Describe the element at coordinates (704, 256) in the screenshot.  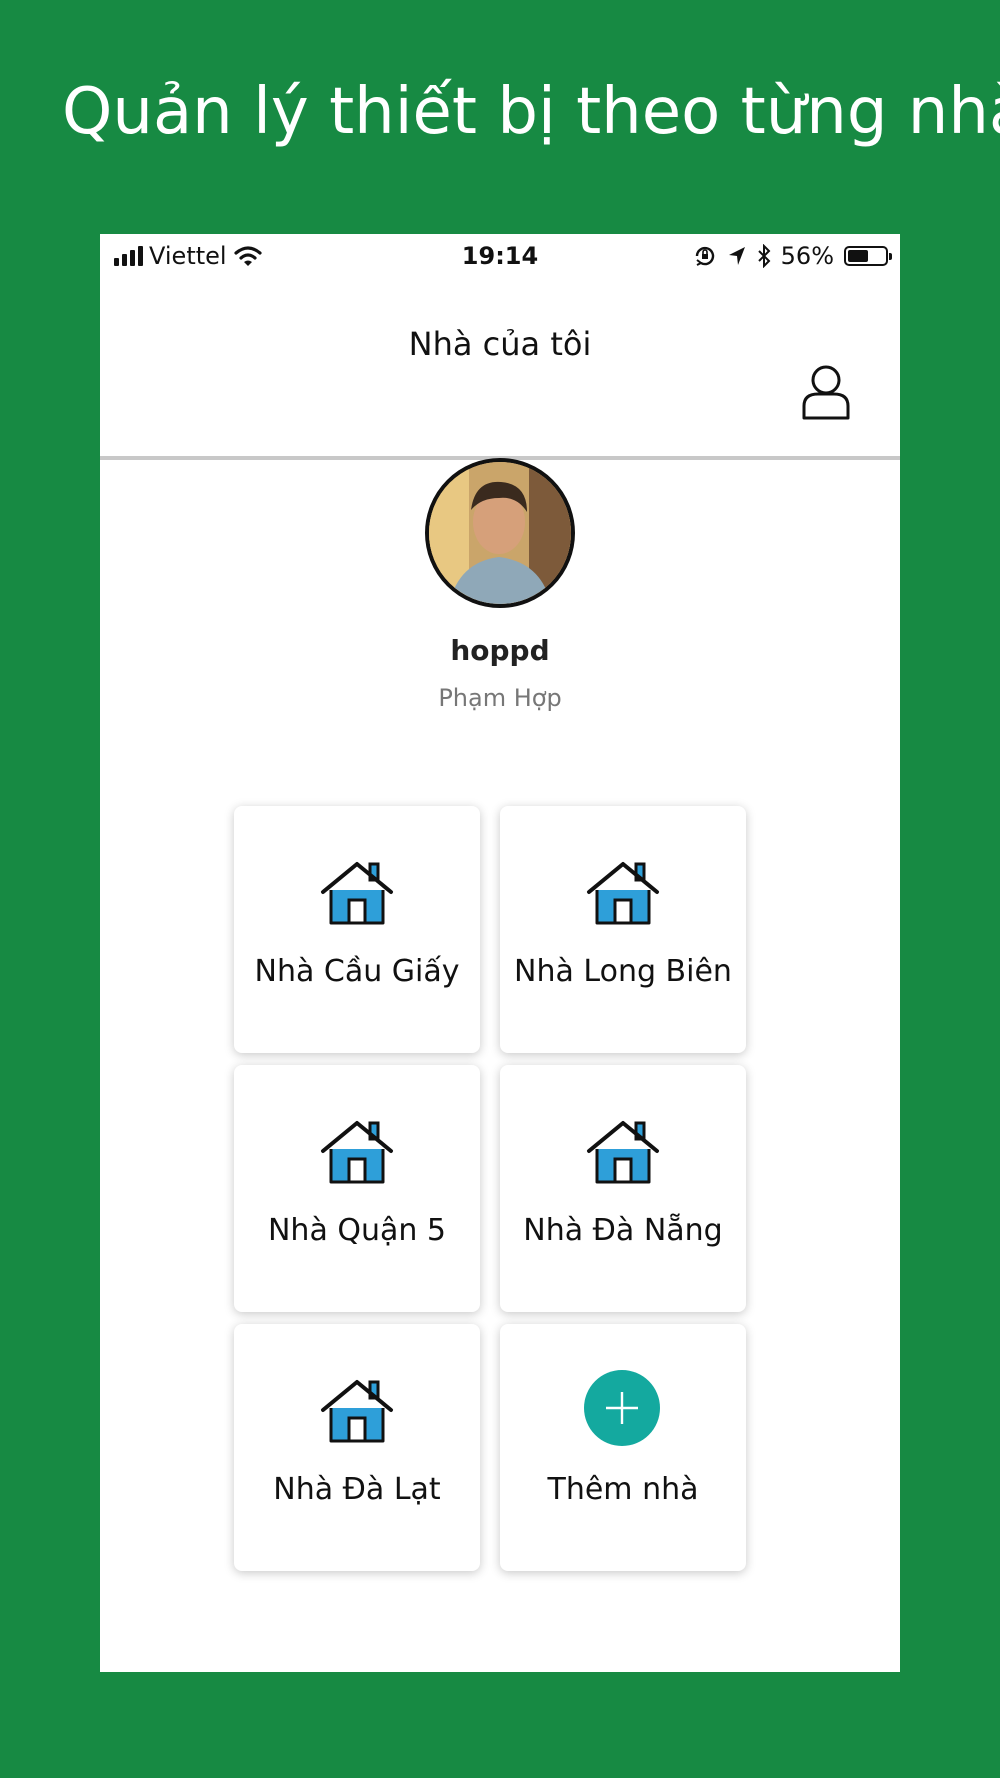
I see `rotation-lock-icon` at that location.